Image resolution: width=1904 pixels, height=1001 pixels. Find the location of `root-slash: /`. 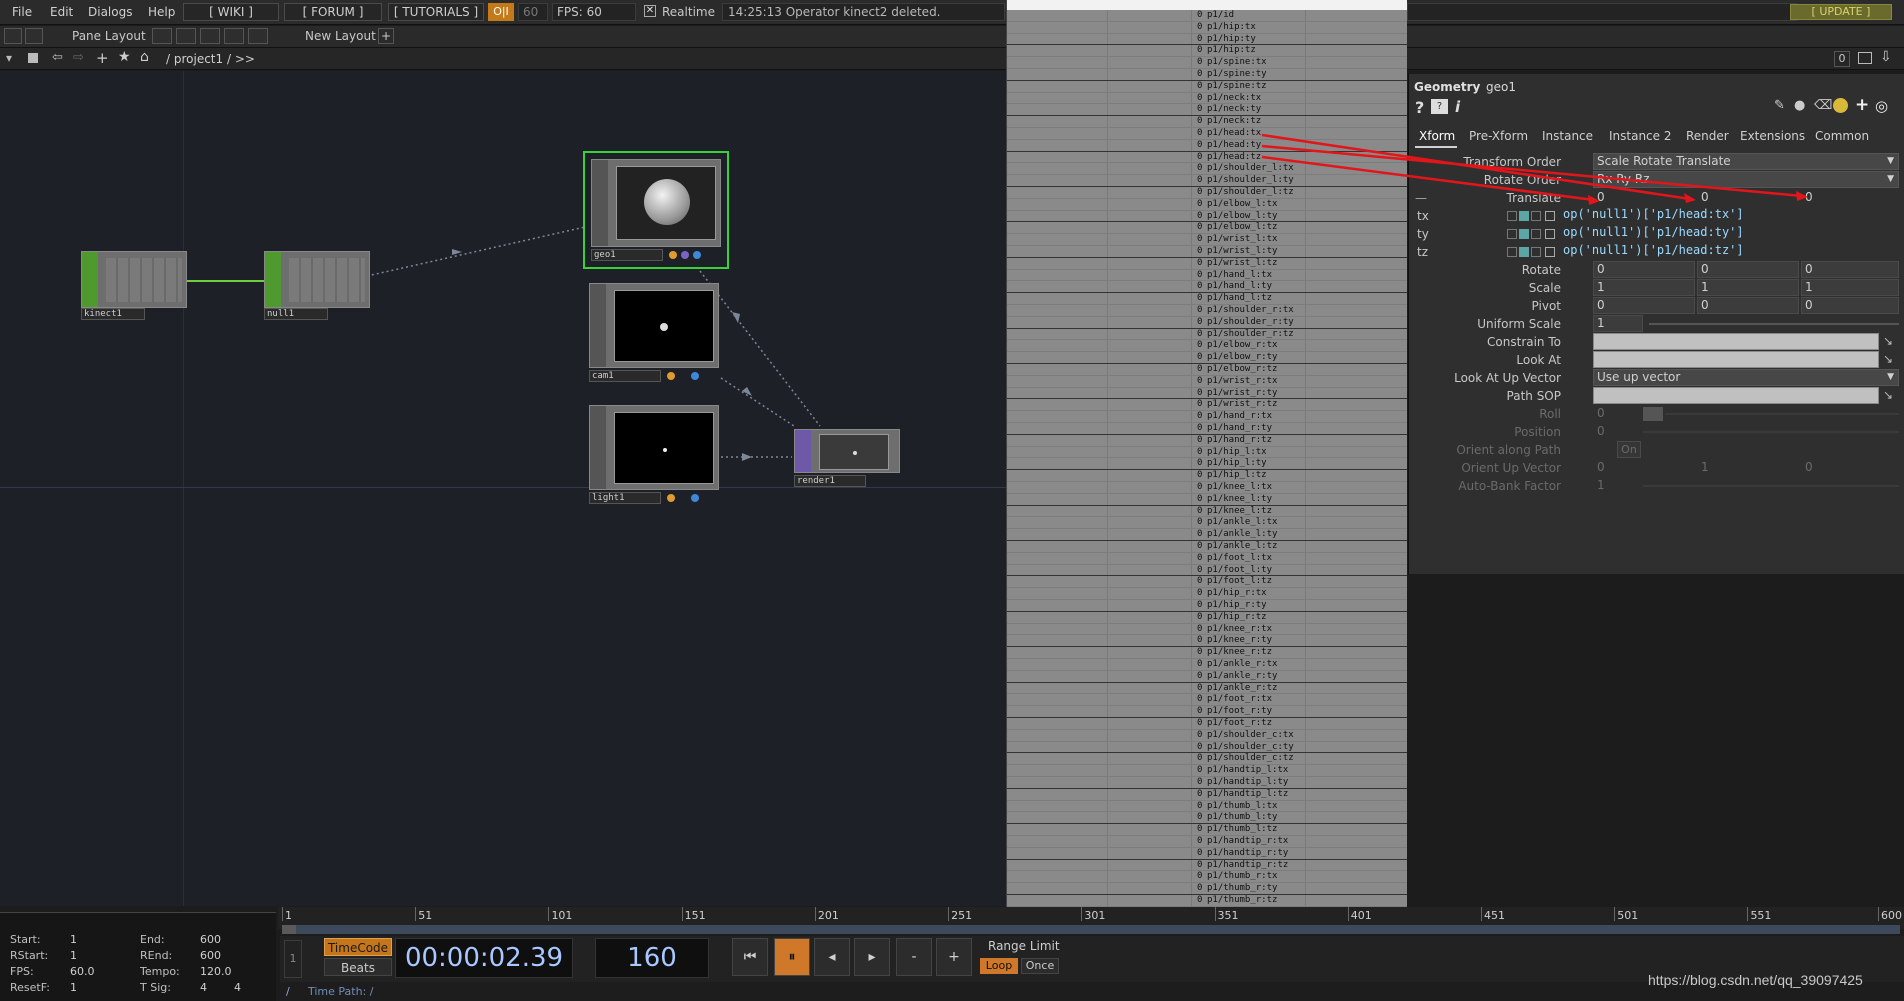

root-slash: / is located at coordinates (288, 991).